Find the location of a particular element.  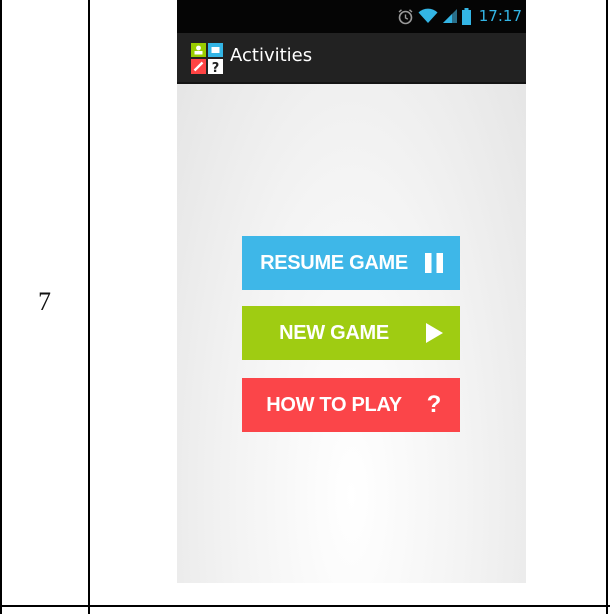

how-to-play-label: HOW TO PLAY is located at coordinates (334, 404).